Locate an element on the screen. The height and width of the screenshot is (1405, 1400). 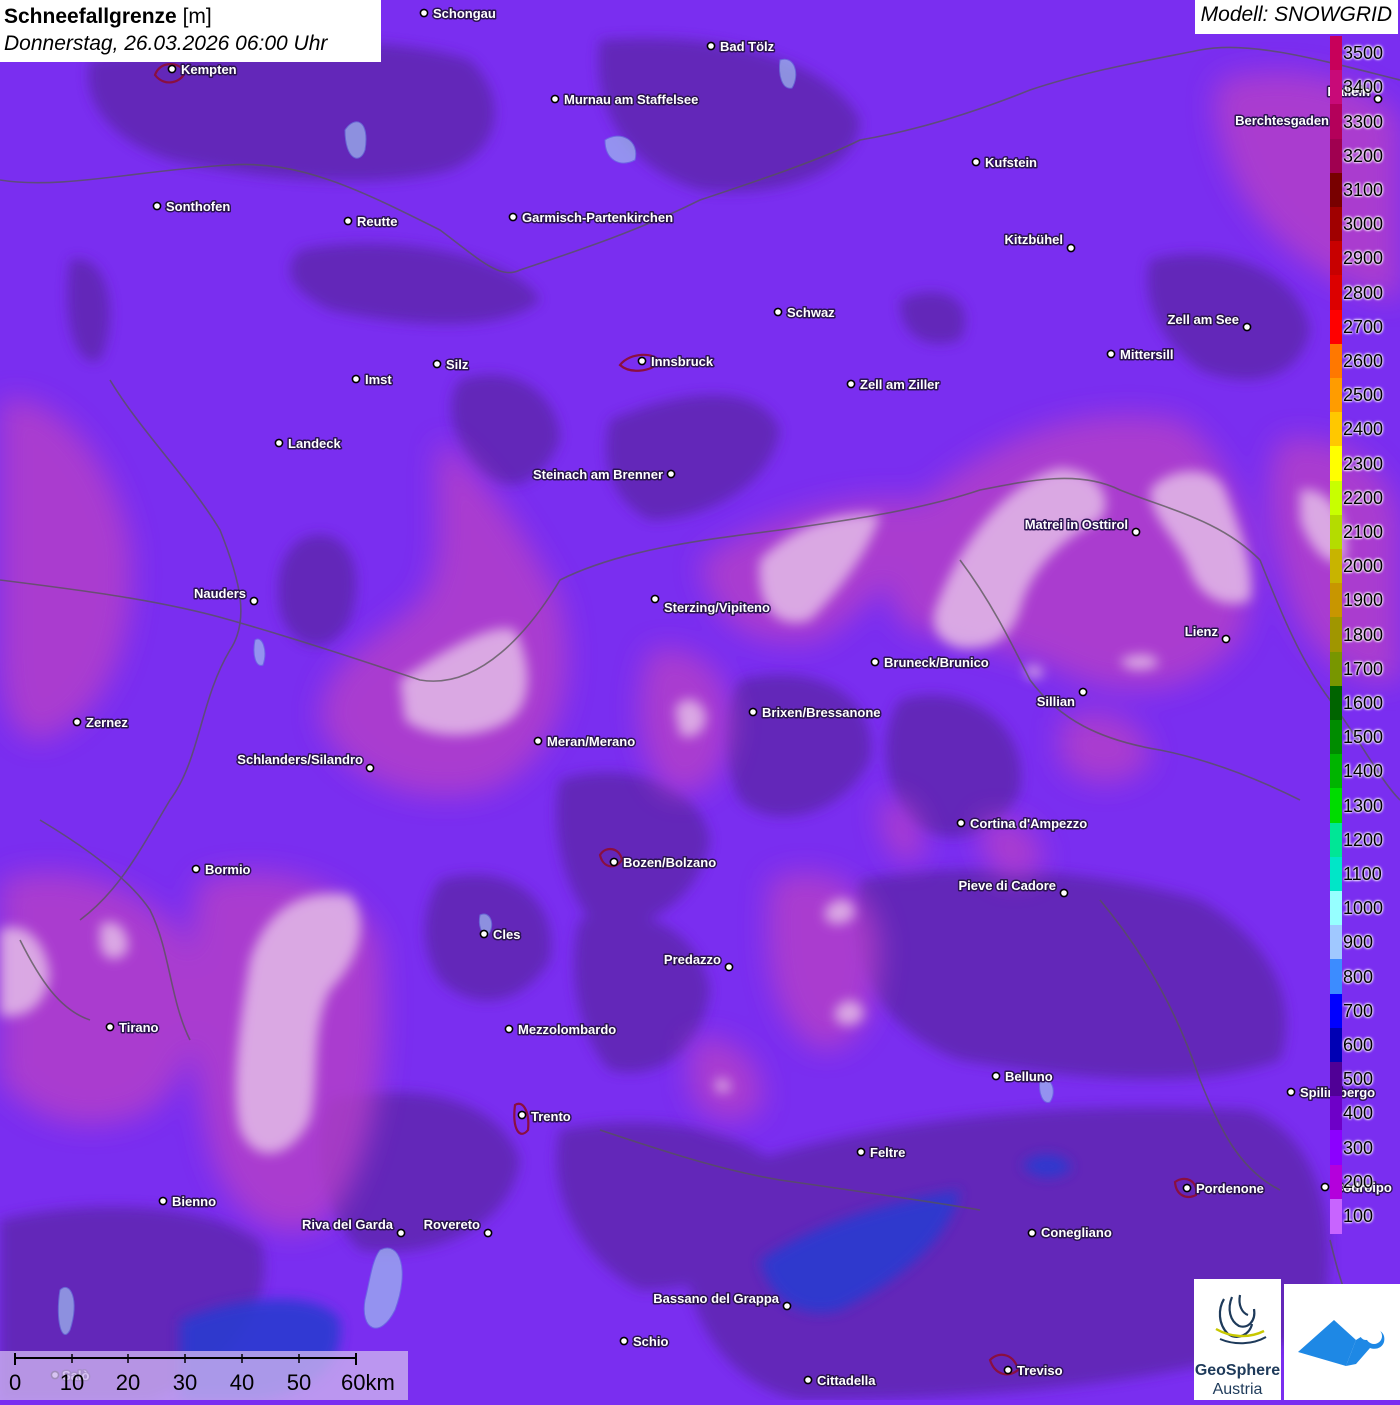
city-marker: Conegliano is located at coordinates (1070, 1233).